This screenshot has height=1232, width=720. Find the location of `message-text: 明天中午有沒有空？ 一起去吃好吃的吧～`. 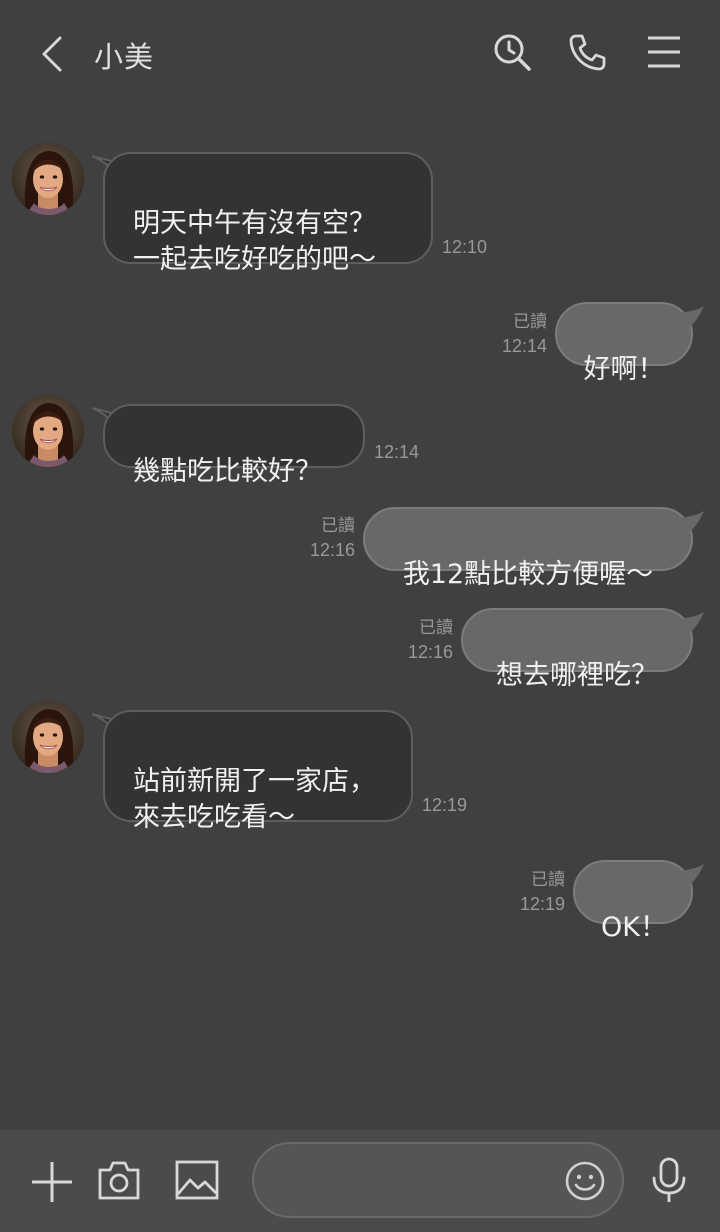

message-text: 明天中午有沒有空？ 一起去吃好吃的吧～ is located at coordinates (254, 241).